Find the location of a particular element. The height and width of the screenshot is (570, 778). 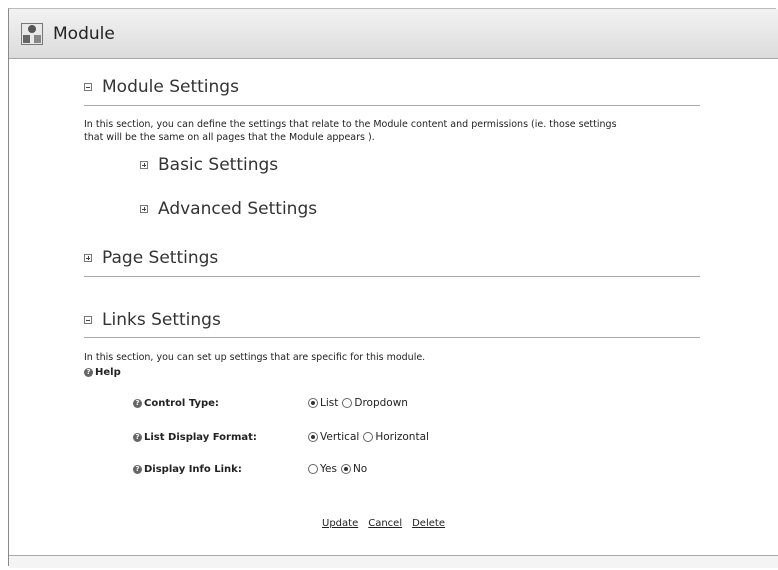

horizontal-option: Horizontal is located at coordinates (396, 437).